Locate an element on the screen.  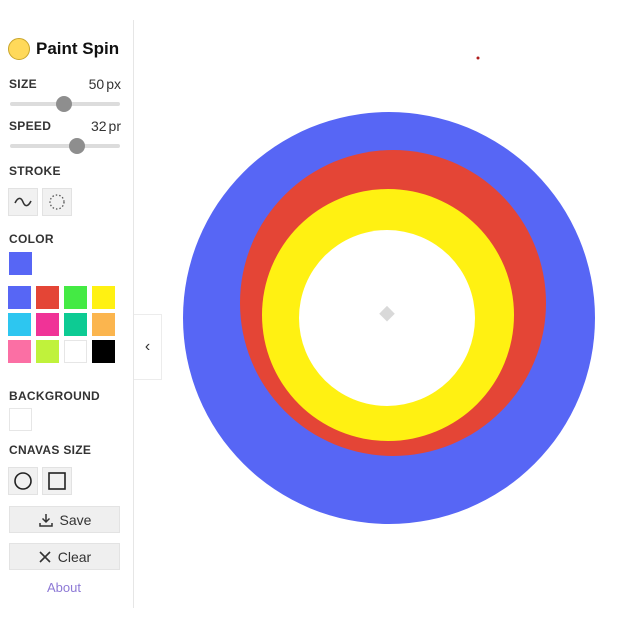
paint-logo-icon is located at coordinates (19, 49).